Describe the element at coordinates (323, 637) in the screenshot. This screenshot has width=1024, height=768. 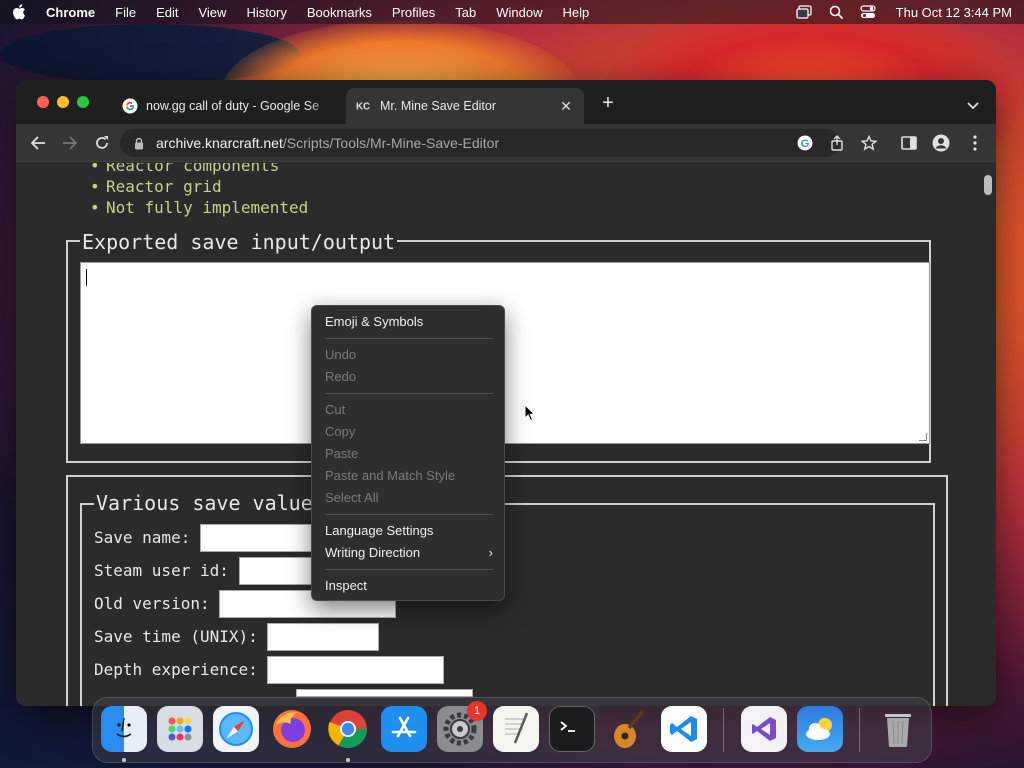
I see `save-time-input` at that location.